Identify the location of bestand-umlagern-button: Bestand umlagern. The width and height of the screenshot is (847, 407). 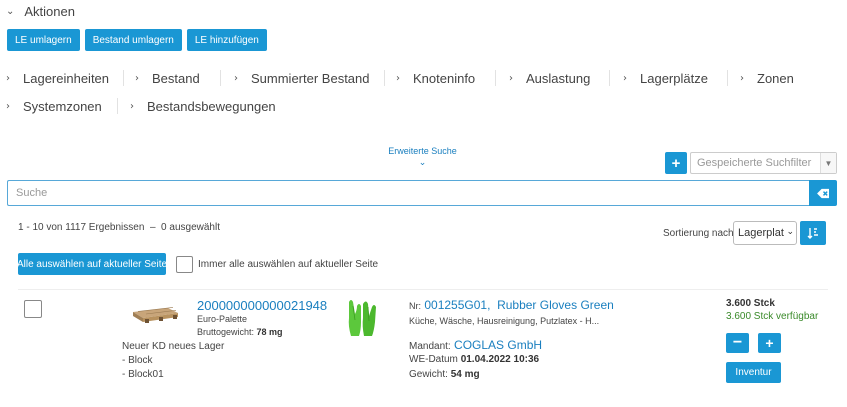
(133, 40).